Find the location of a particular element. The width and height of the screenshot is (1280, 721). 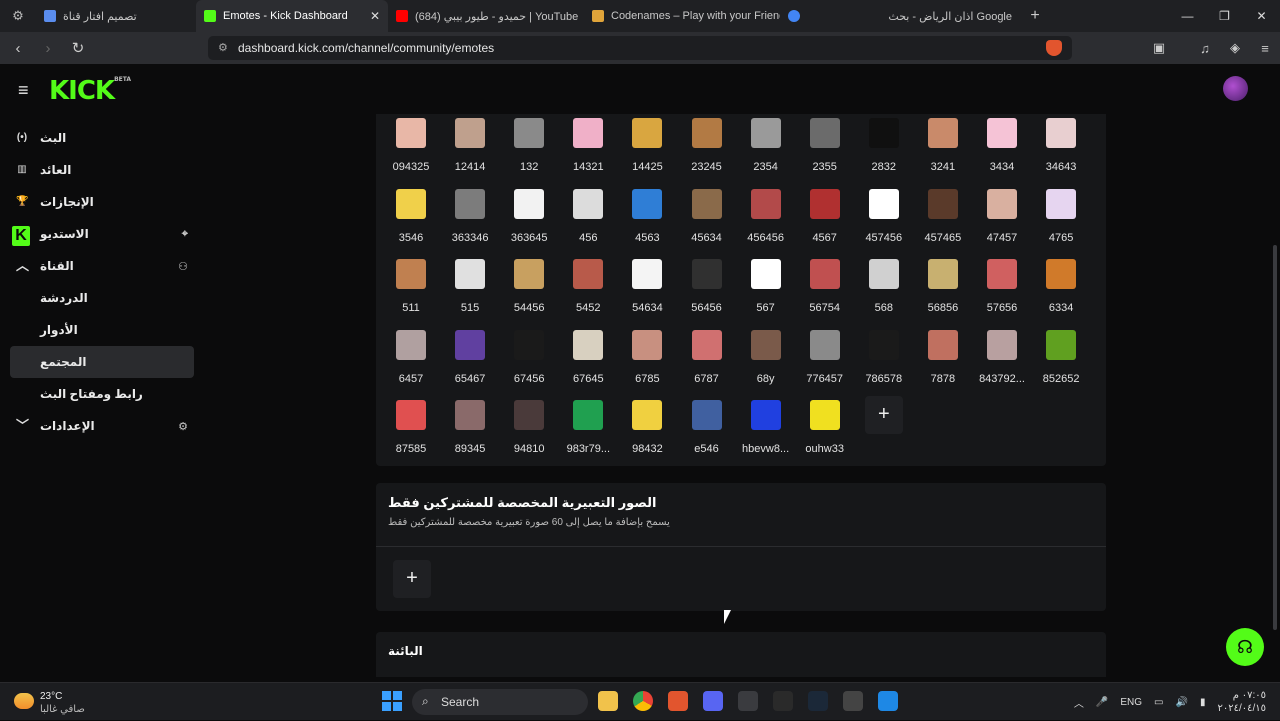

volume-icon: 🔊 is located at coordinates (1182, 702).